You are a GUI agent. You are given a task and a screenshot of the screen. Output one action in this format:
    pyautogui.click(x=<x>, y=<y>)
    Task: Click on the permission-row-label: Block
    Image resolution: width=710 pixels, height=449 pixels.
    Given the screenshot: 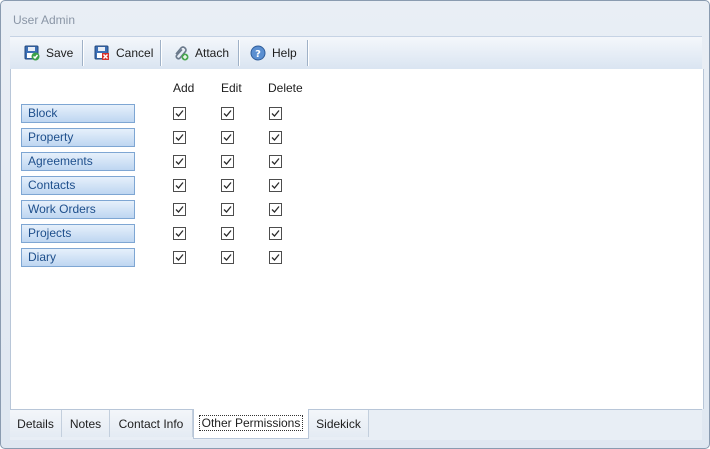 What is the action you would take?
    pyautogui.click(x=78, y=113)
    